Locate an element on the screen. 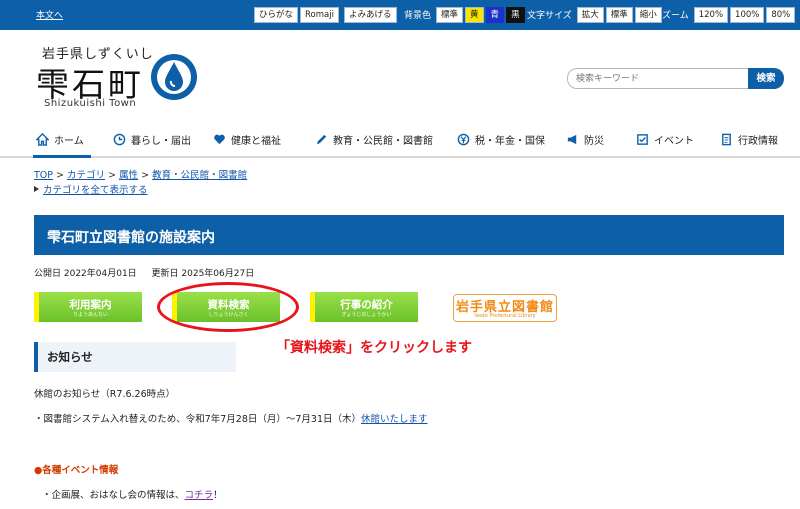 The height and width of the screenshot is (509, 800). nav-tax: 税・年金・国保 is located at coordinates (501, 139).